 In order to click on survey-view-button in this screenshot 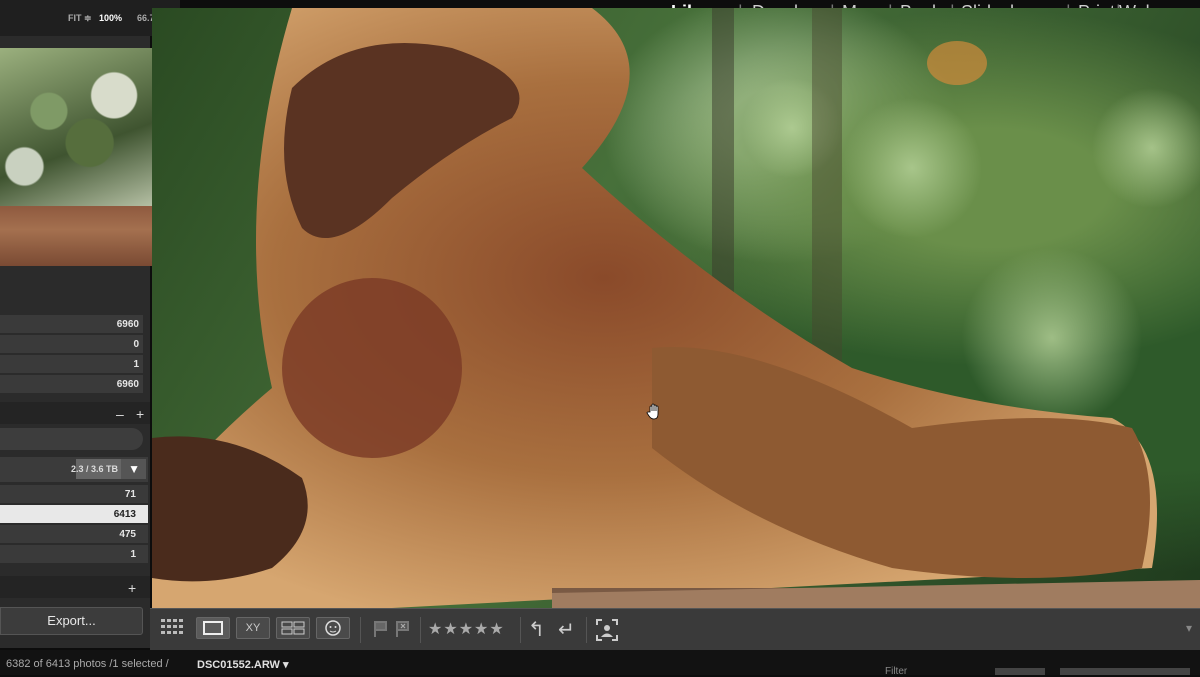, I will do `click(293, 628)`.